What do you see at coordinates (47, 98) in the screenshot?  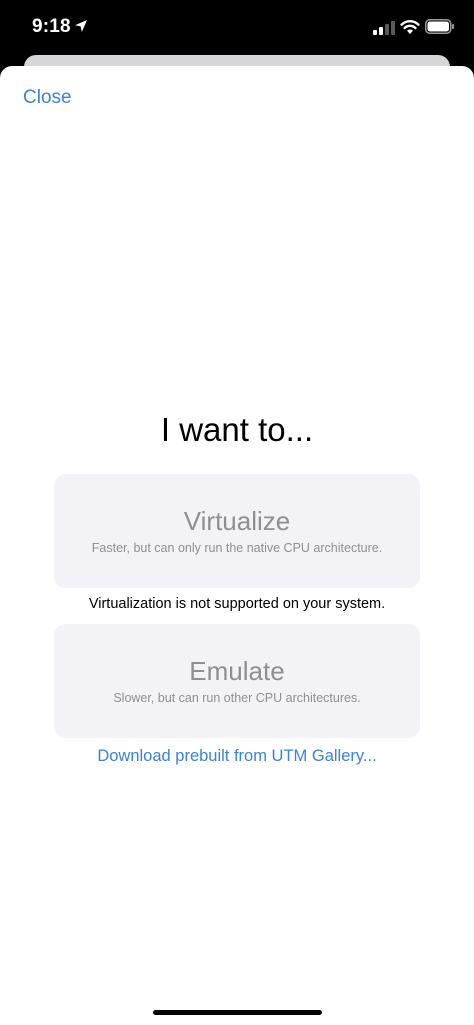 I see `close-button: Close` at bounding box center [47, 98].